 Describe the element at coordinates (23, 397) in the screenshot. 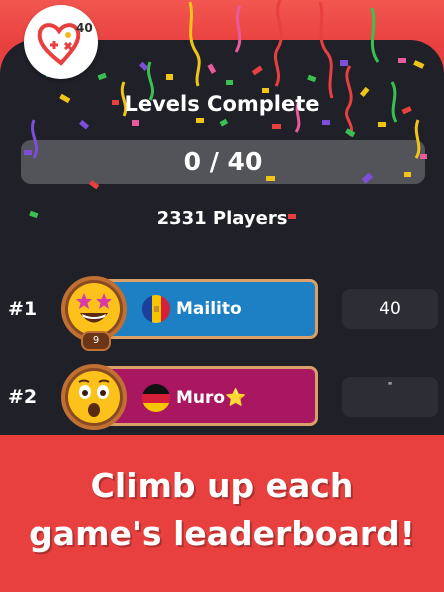

I see `rank-label: #2` at that location.